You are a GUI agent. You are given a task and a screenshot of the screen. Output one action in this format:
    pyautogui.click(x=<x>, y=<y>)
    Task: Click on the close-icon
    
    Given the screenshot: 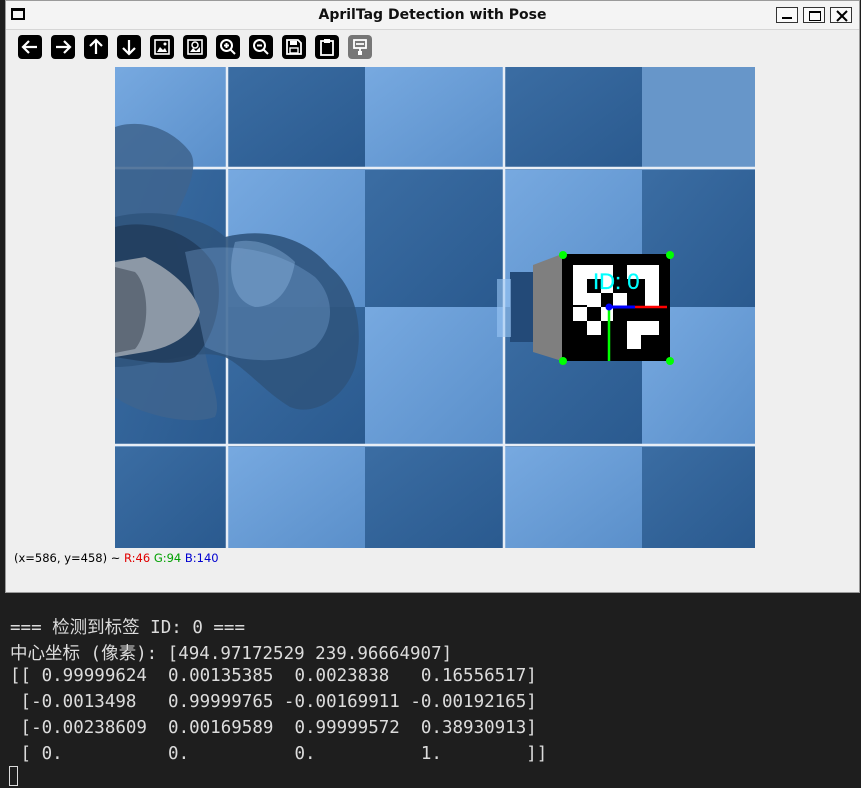 What is the action you would take?
    pyautogui.click(x=842, y=16)
    